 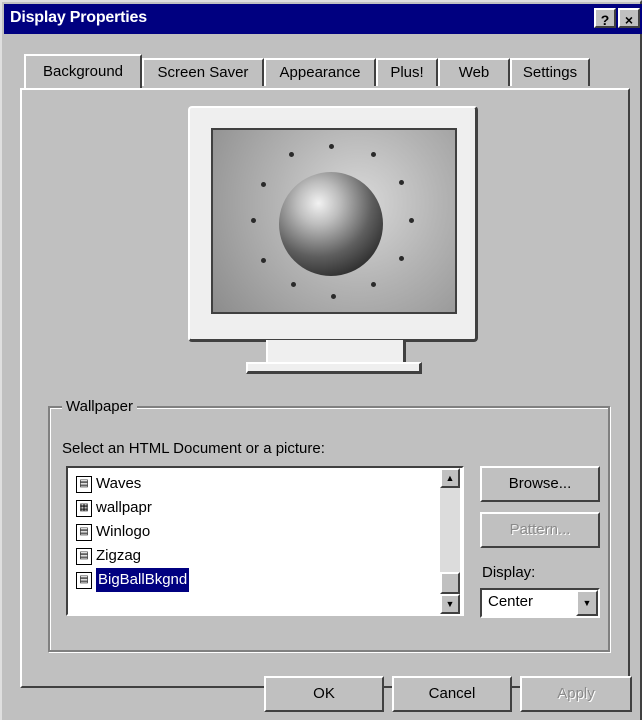 What do you see at coordinates (119, 483) in the screenshot?
I see `list-item-label: Waves` at bounding box center [119, 483].